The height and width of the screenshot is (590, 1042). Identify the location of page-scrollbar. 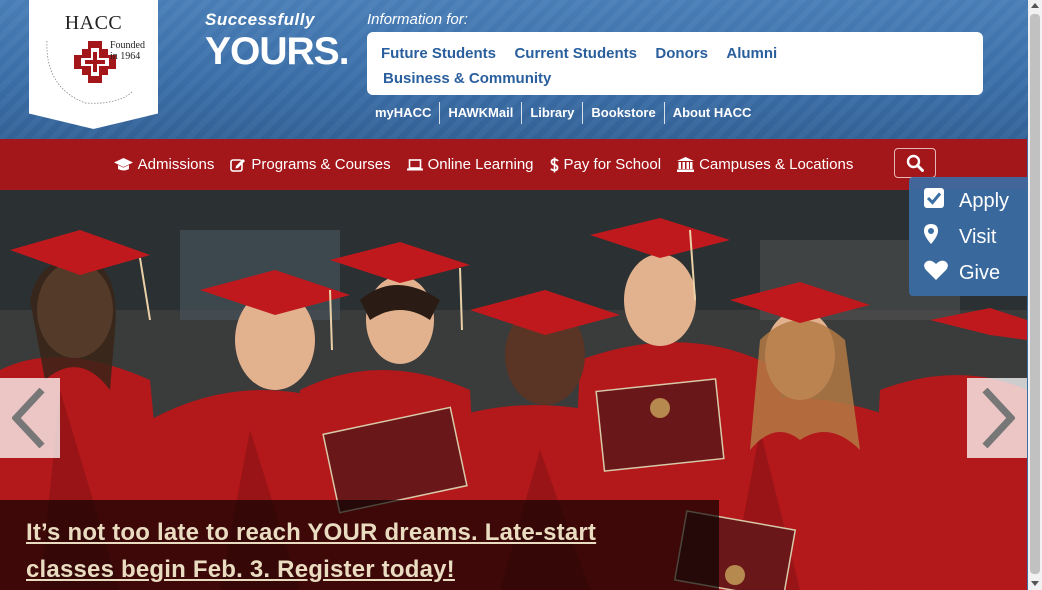
(1035, 295).